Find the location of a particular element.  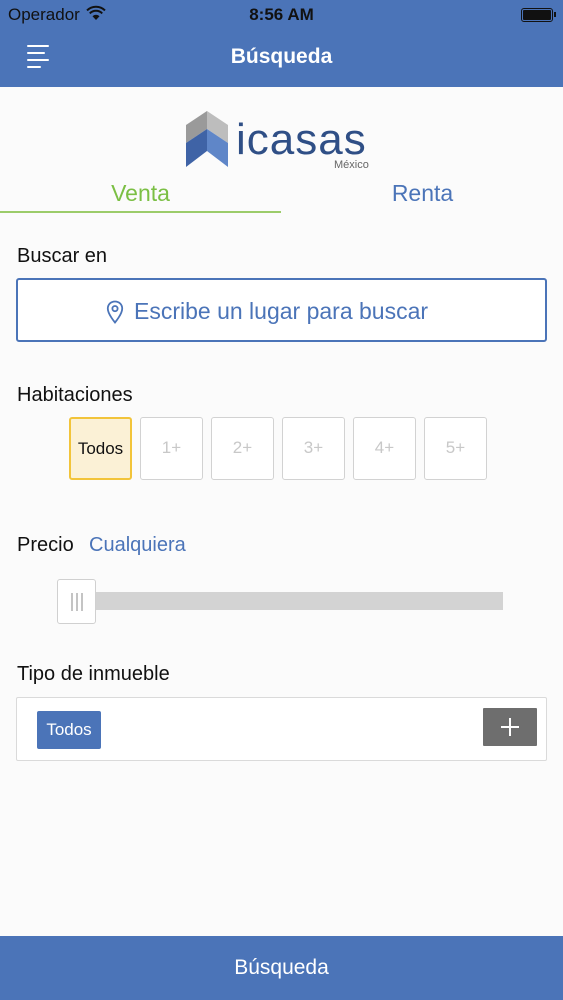

room-option-1plus: 1+ is located at coordinates (171, 448).